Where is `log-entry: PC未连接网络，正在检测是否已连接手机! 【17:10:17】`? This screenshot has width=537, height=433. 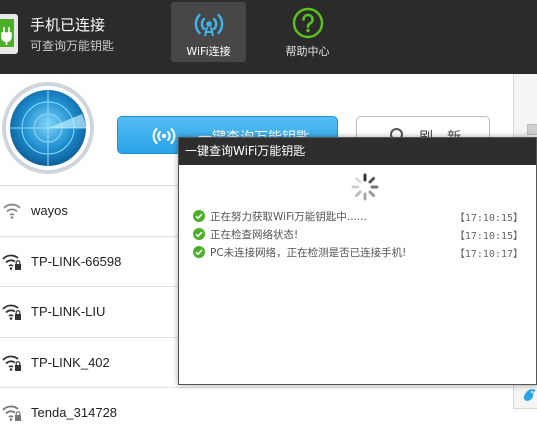 log-entry: PC未连接网络，正在检测是否已连接手机! 【17:10:17】 is located at coordinates (358, 252).